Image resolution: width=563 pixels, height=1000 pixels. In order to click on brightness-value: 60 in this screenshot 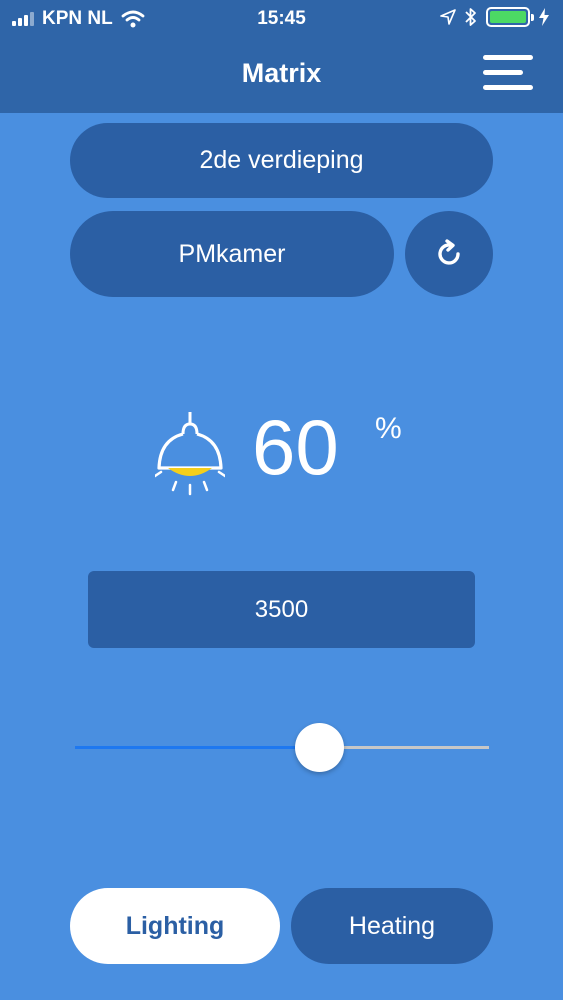, I will do `click(295, 447)`.